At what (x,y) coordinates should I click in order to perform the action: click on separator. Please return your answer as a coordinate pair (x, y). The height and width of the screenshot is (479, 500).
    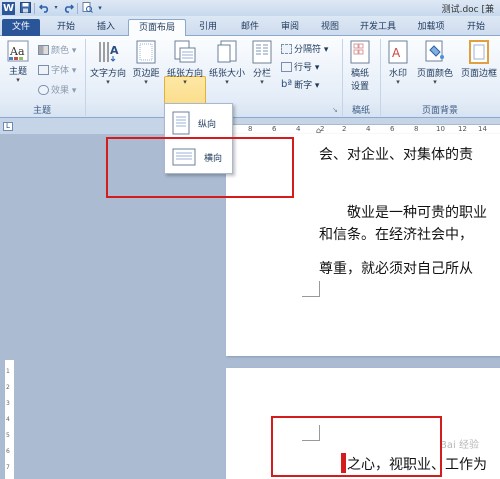
    Looking at the image, I should click on (77, 8).